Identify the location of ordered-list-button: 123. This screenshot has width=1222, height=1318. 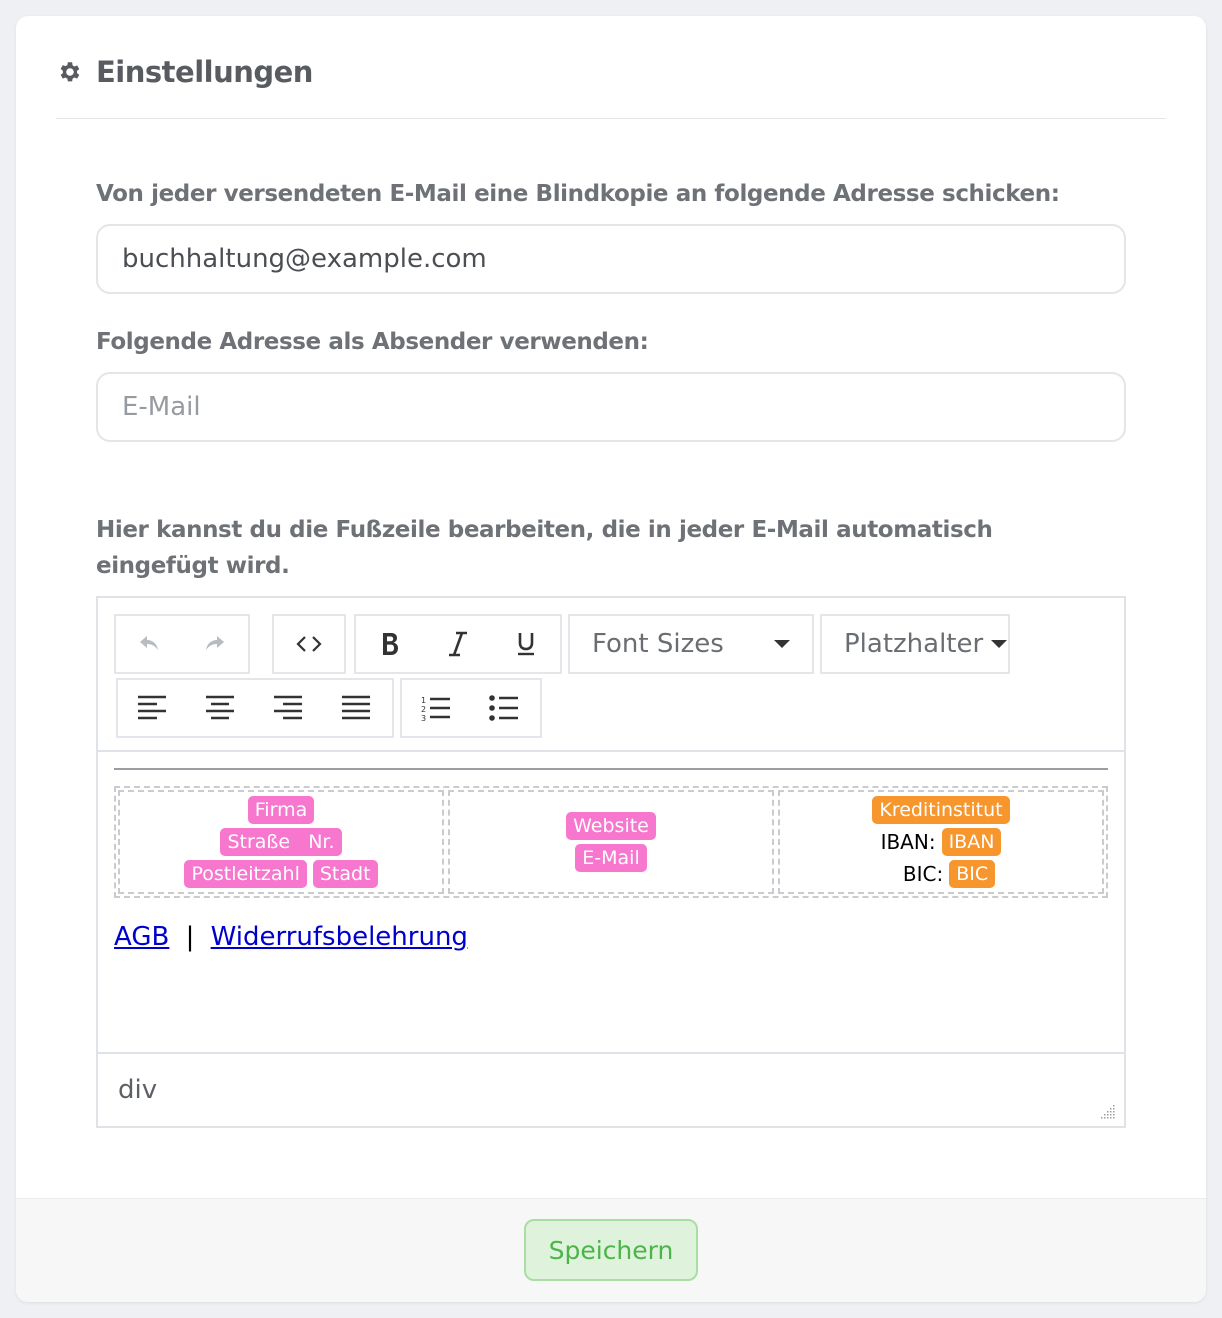
(436, 708).